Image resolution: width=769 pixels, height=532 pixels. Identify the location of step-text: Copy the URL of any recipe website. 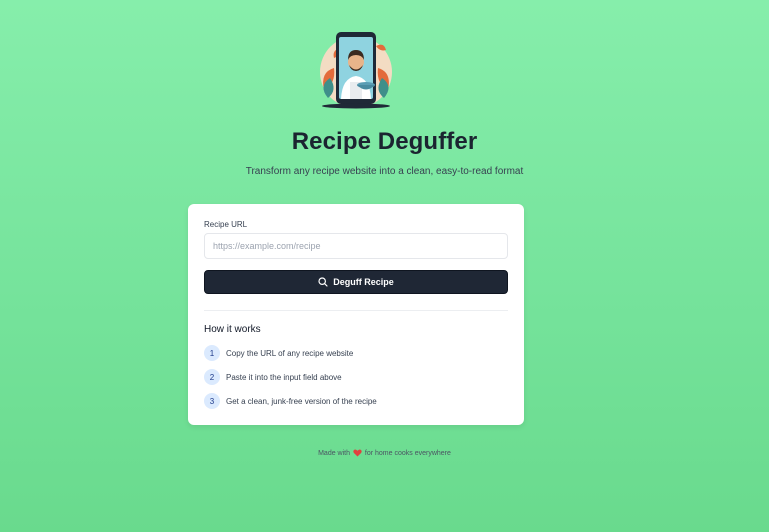
(290, 353).